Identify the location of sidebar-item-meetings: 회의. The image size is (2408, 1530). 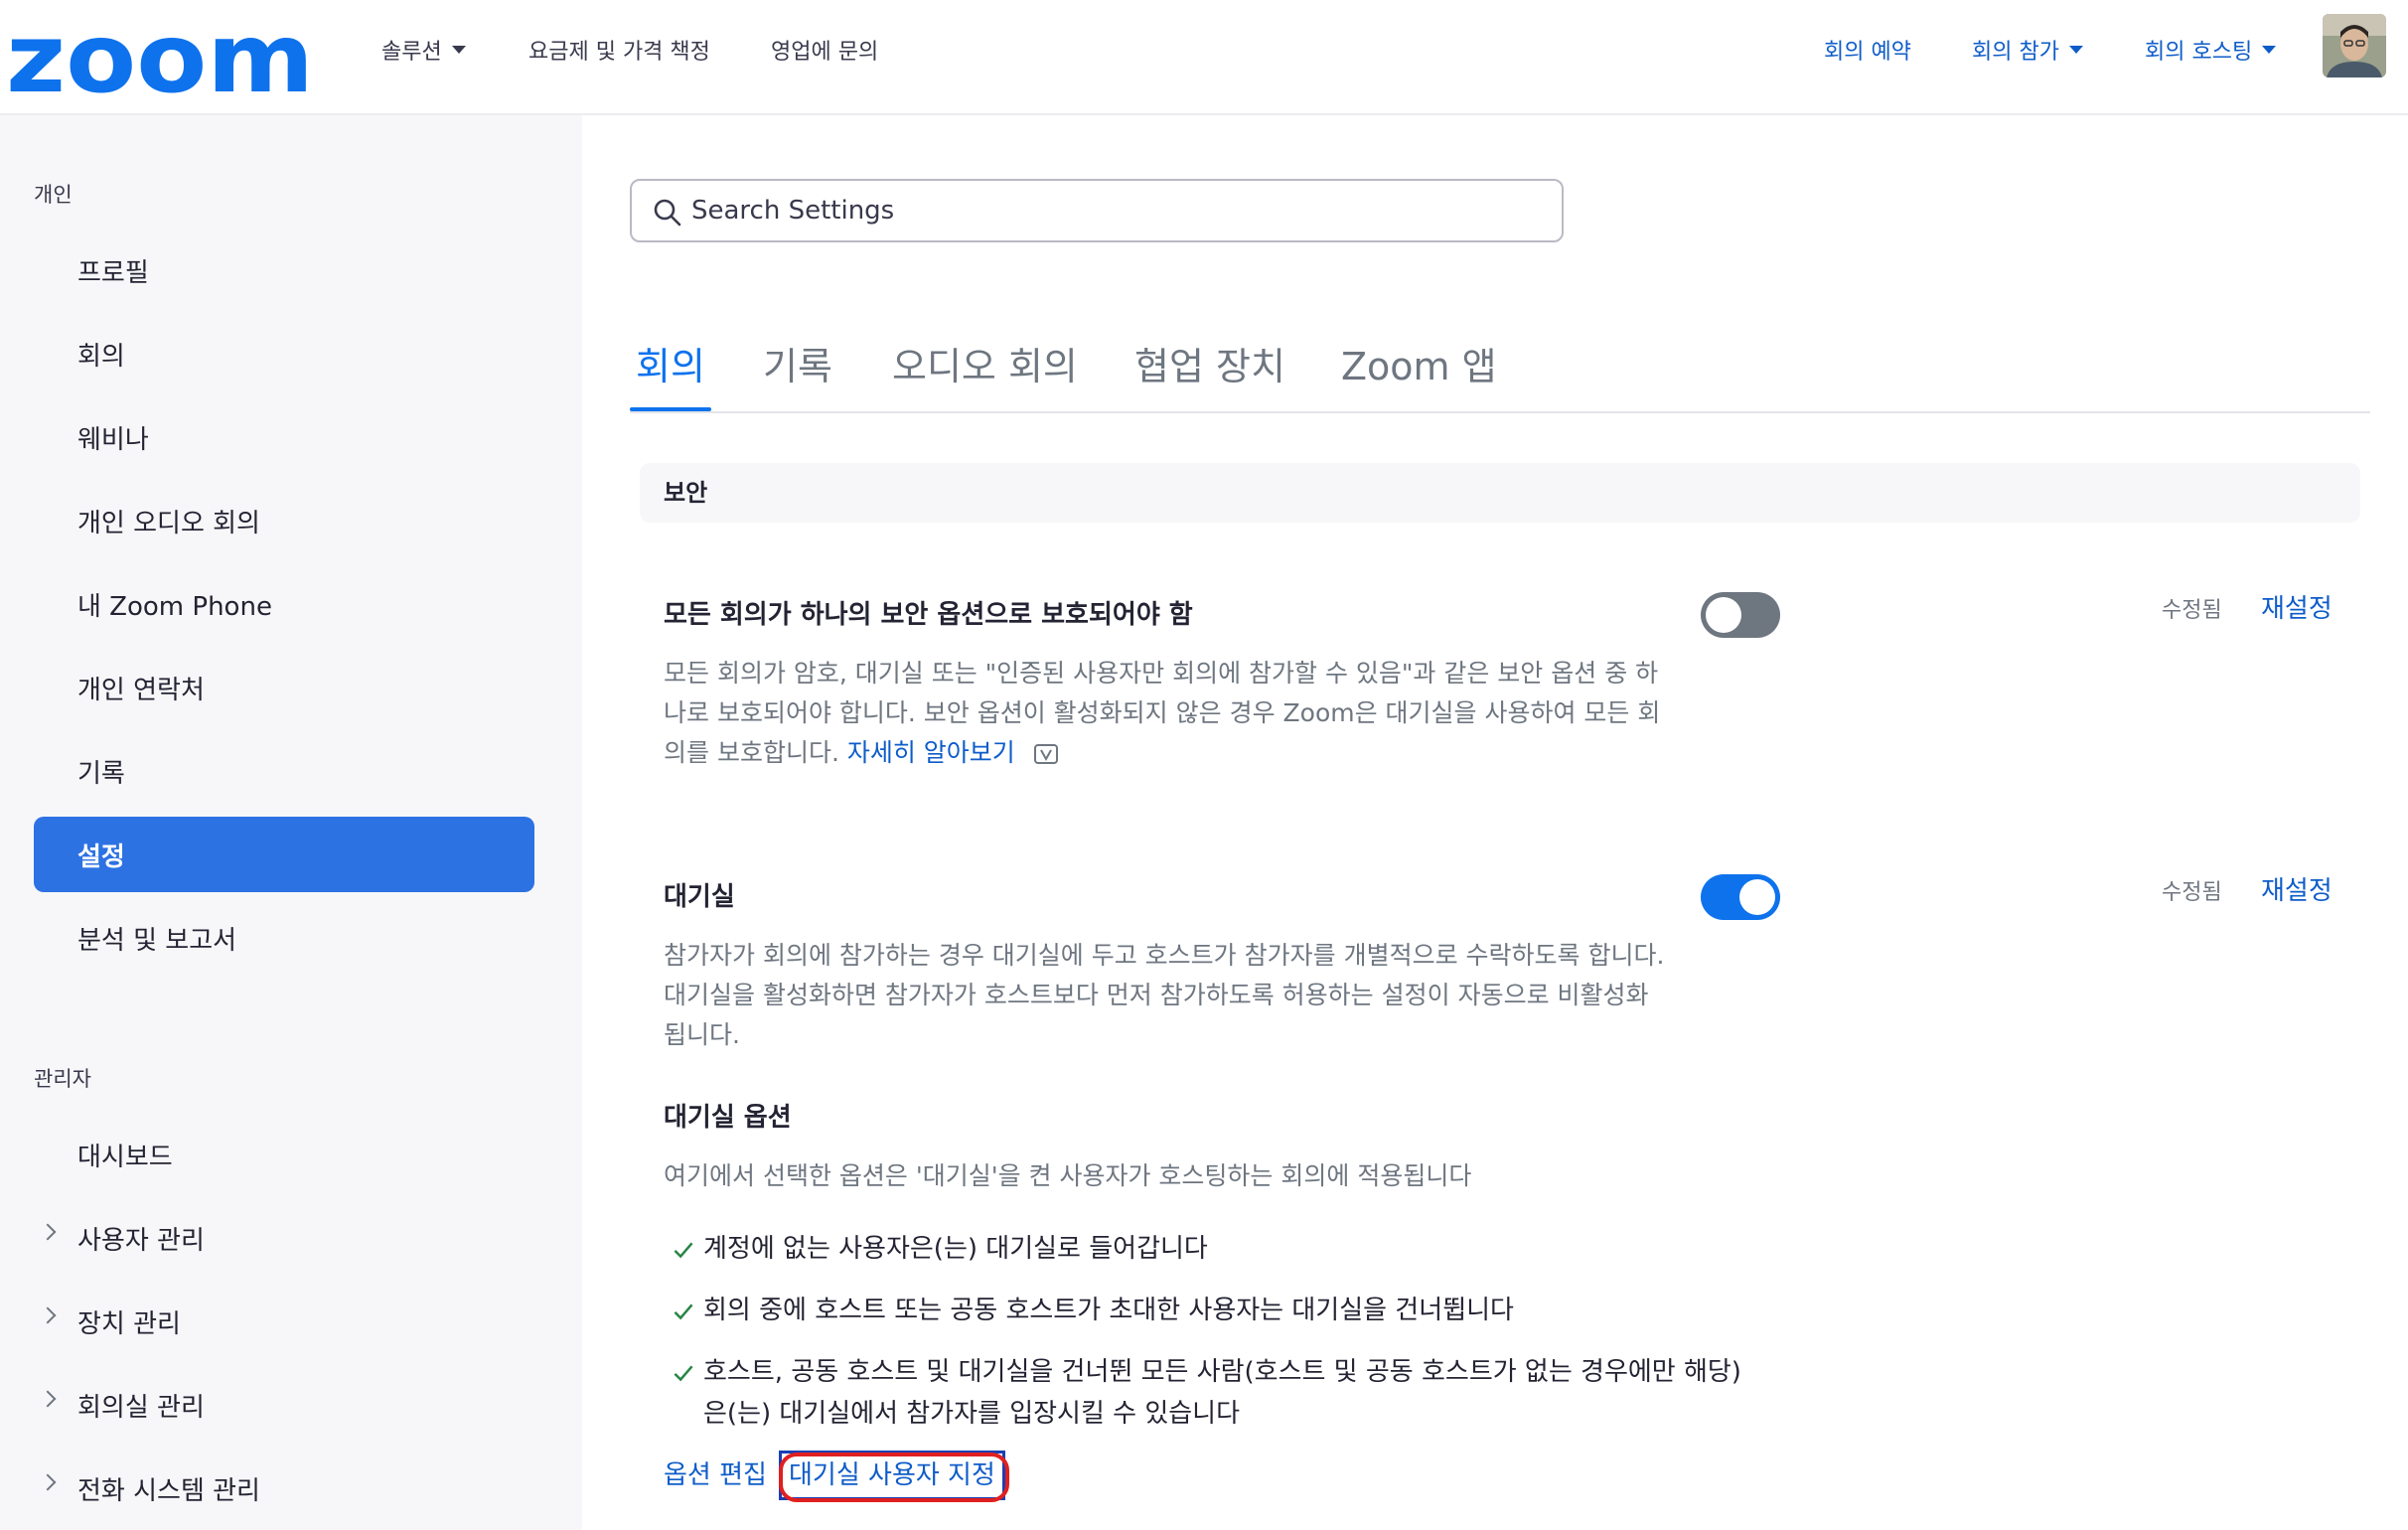
(284, 353).